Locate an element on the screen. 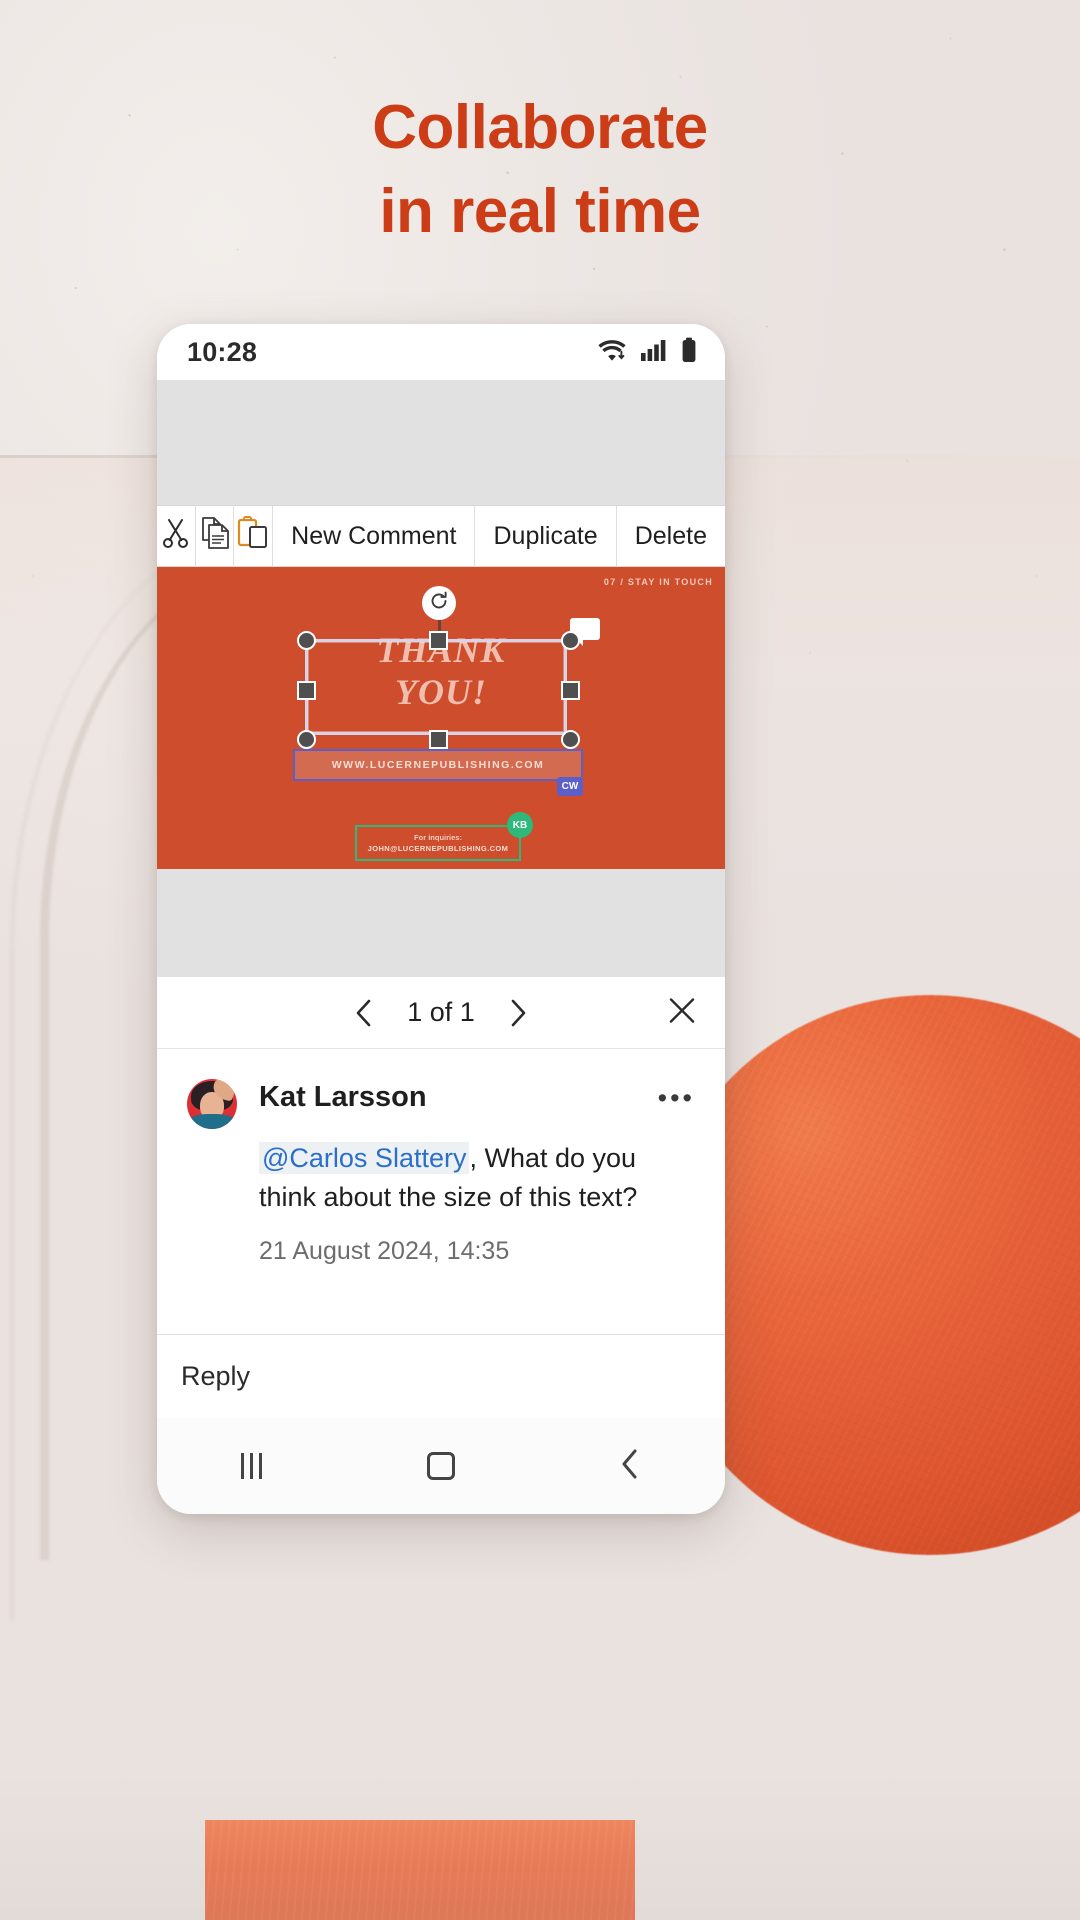 The width and height of the screenshot is (1080, 1920). back-button is located at coordinates (630, 1466).